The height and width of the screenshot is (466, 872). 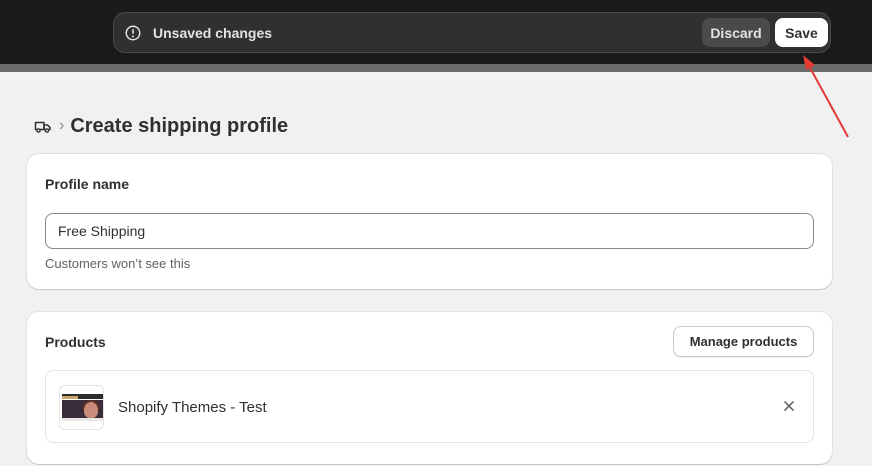 What do you see at coordinates (429, 231) in the screenshot?
I see `profile-name-input` at bounding box center [429, 231].